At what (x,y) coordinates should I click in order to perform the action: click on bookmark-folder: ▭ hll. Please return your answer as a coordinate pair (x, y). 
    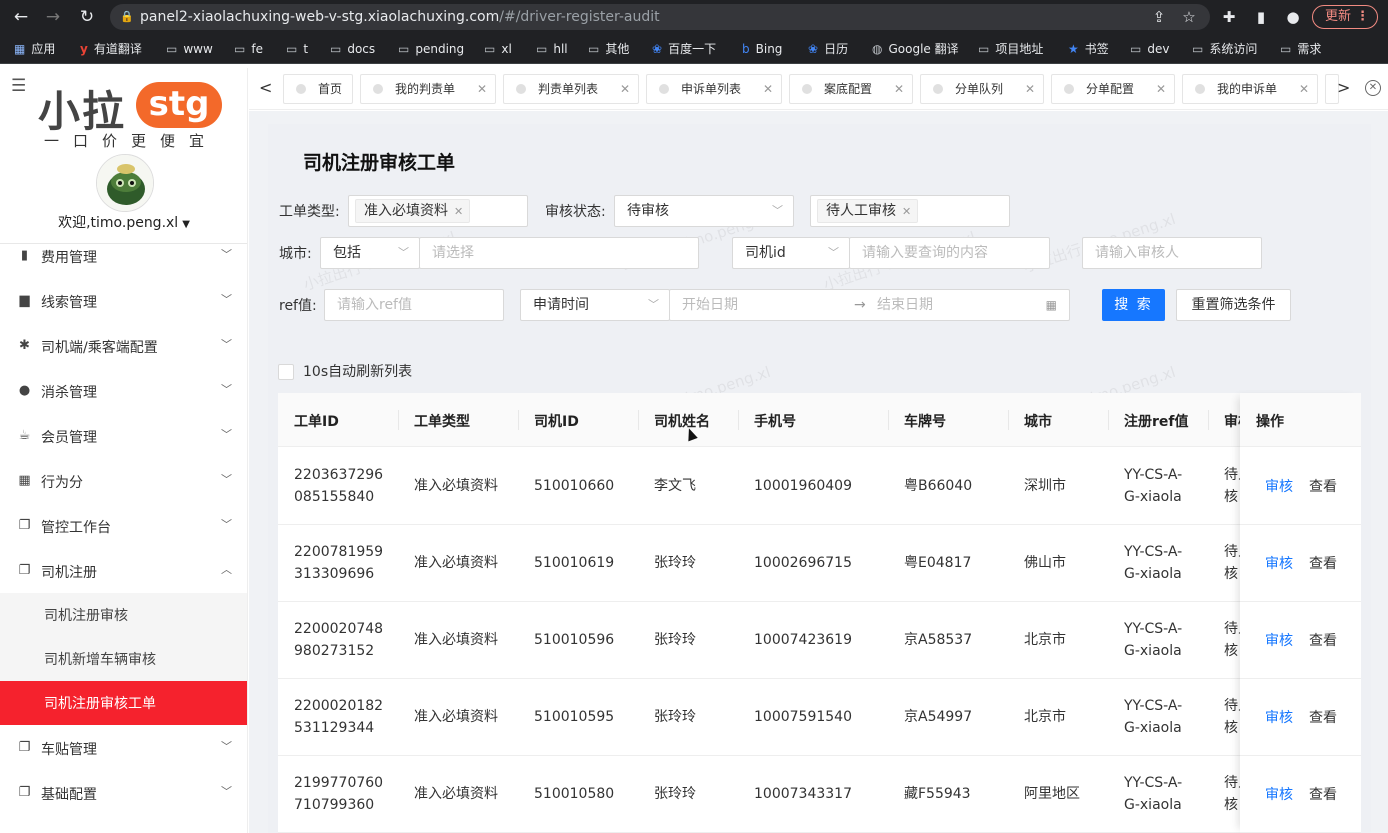
    Looking at the image, I should click on (552, 49).